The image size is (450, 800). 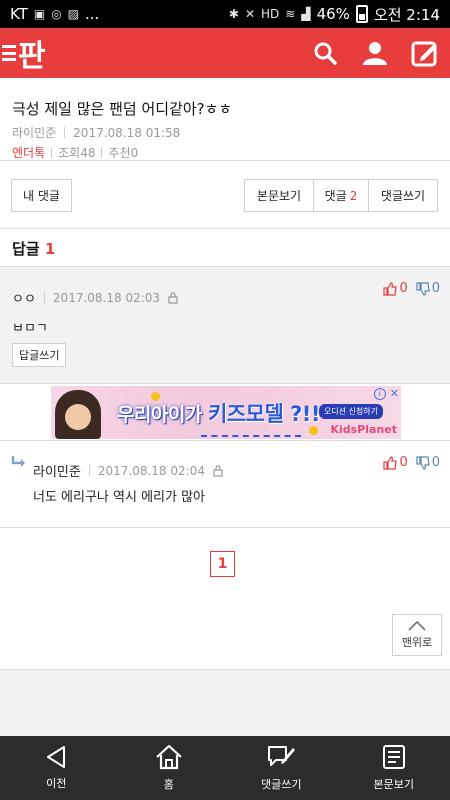 I want to click on document-icon, so click(x=393, y=757).